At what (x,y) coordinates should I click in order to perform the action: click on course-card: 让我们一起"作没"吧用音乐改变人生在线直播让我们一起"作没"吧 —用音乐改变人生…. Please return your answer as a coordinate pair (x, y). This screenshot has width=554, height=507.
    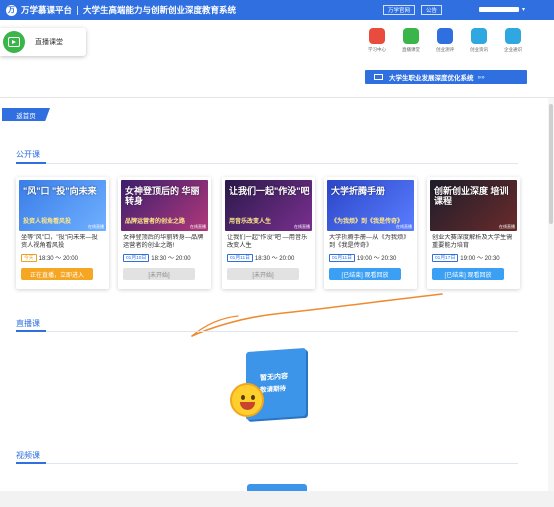
    Looking at the image, I should click on (268, 233).